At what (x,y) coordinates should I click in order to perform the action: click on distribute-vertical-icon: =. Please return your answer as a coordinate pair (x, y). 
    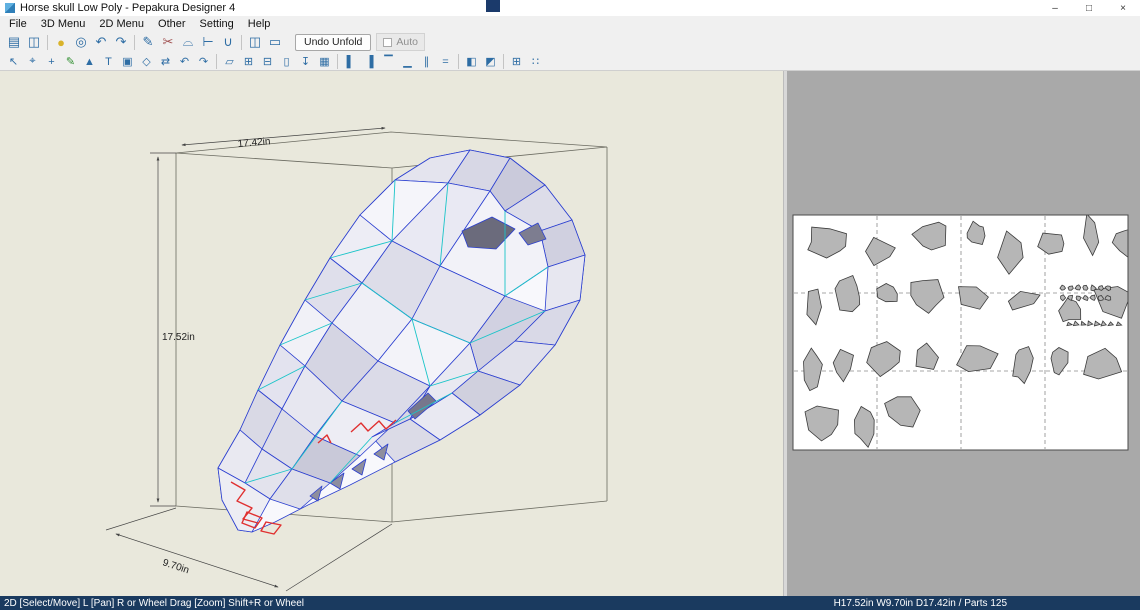
    Looking at the image, I should click on (445, 61).